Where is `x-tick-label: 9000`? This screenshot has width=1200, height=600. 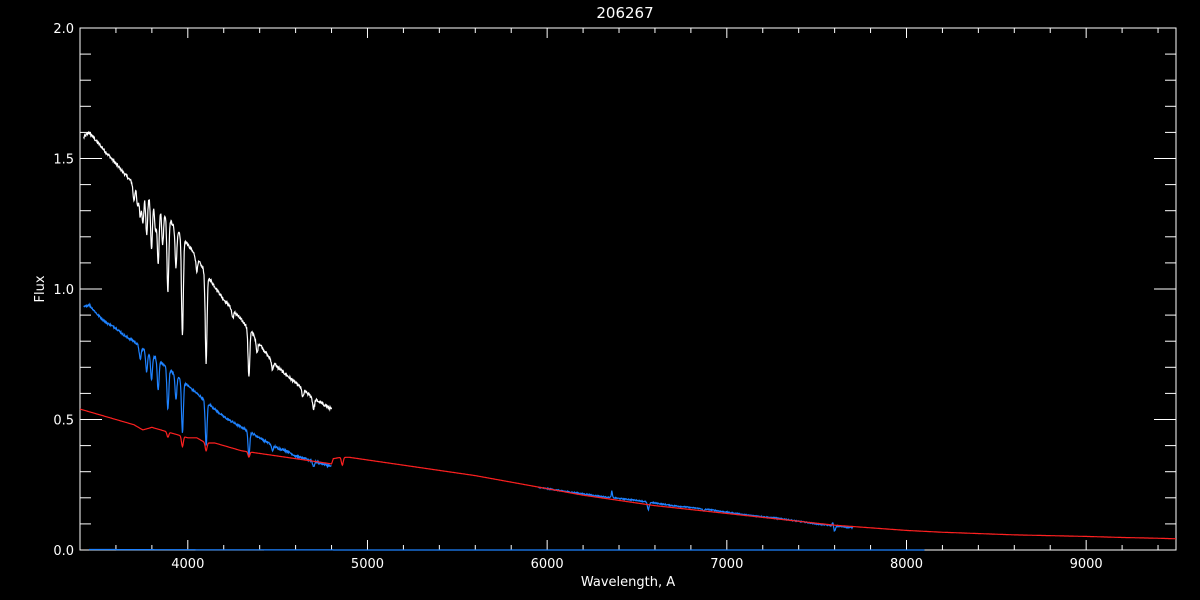
x-tick-label: 9000 is located at coordinates (1086, 564).